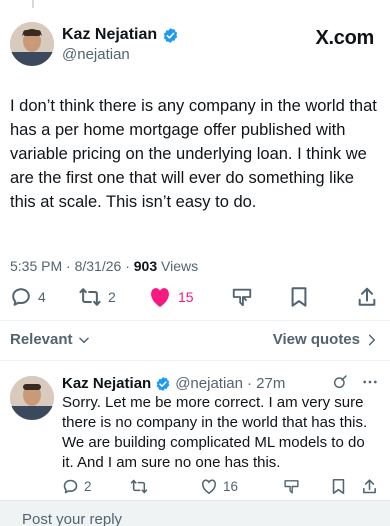 Image resolution: width=390 pixels, height=526 pixels. What do you see at coordinates (372, 339) in the screenshot?
I see `chevron-right-icon` at bounding box center [372, 339].